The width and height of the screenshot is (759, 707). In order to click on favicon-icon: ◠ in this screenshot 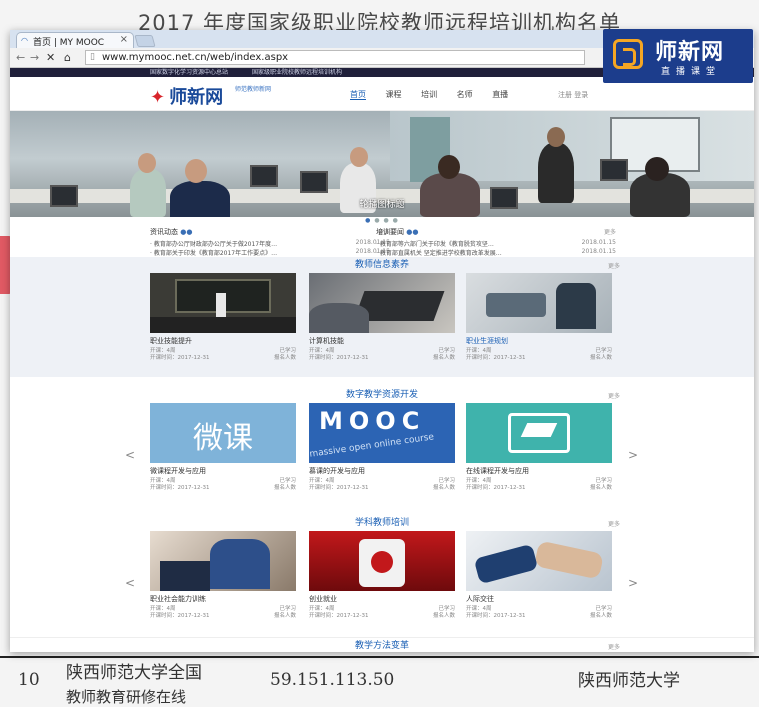, I will do `click(24, 40)`.